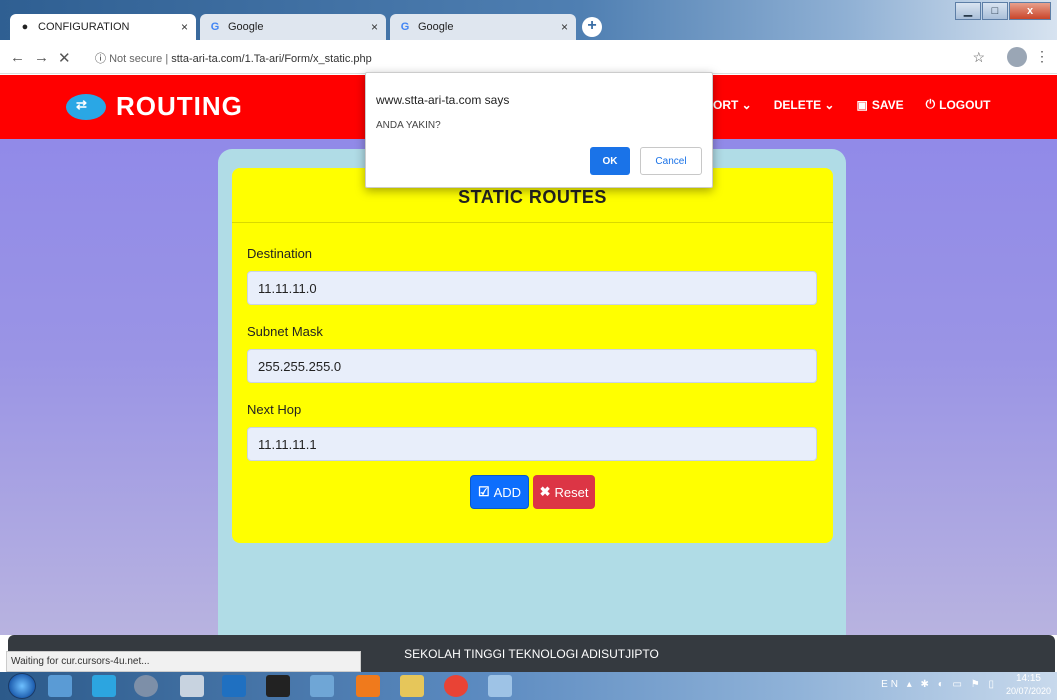  I want to click on forward-arrow-icon: →, so click(41, 57).